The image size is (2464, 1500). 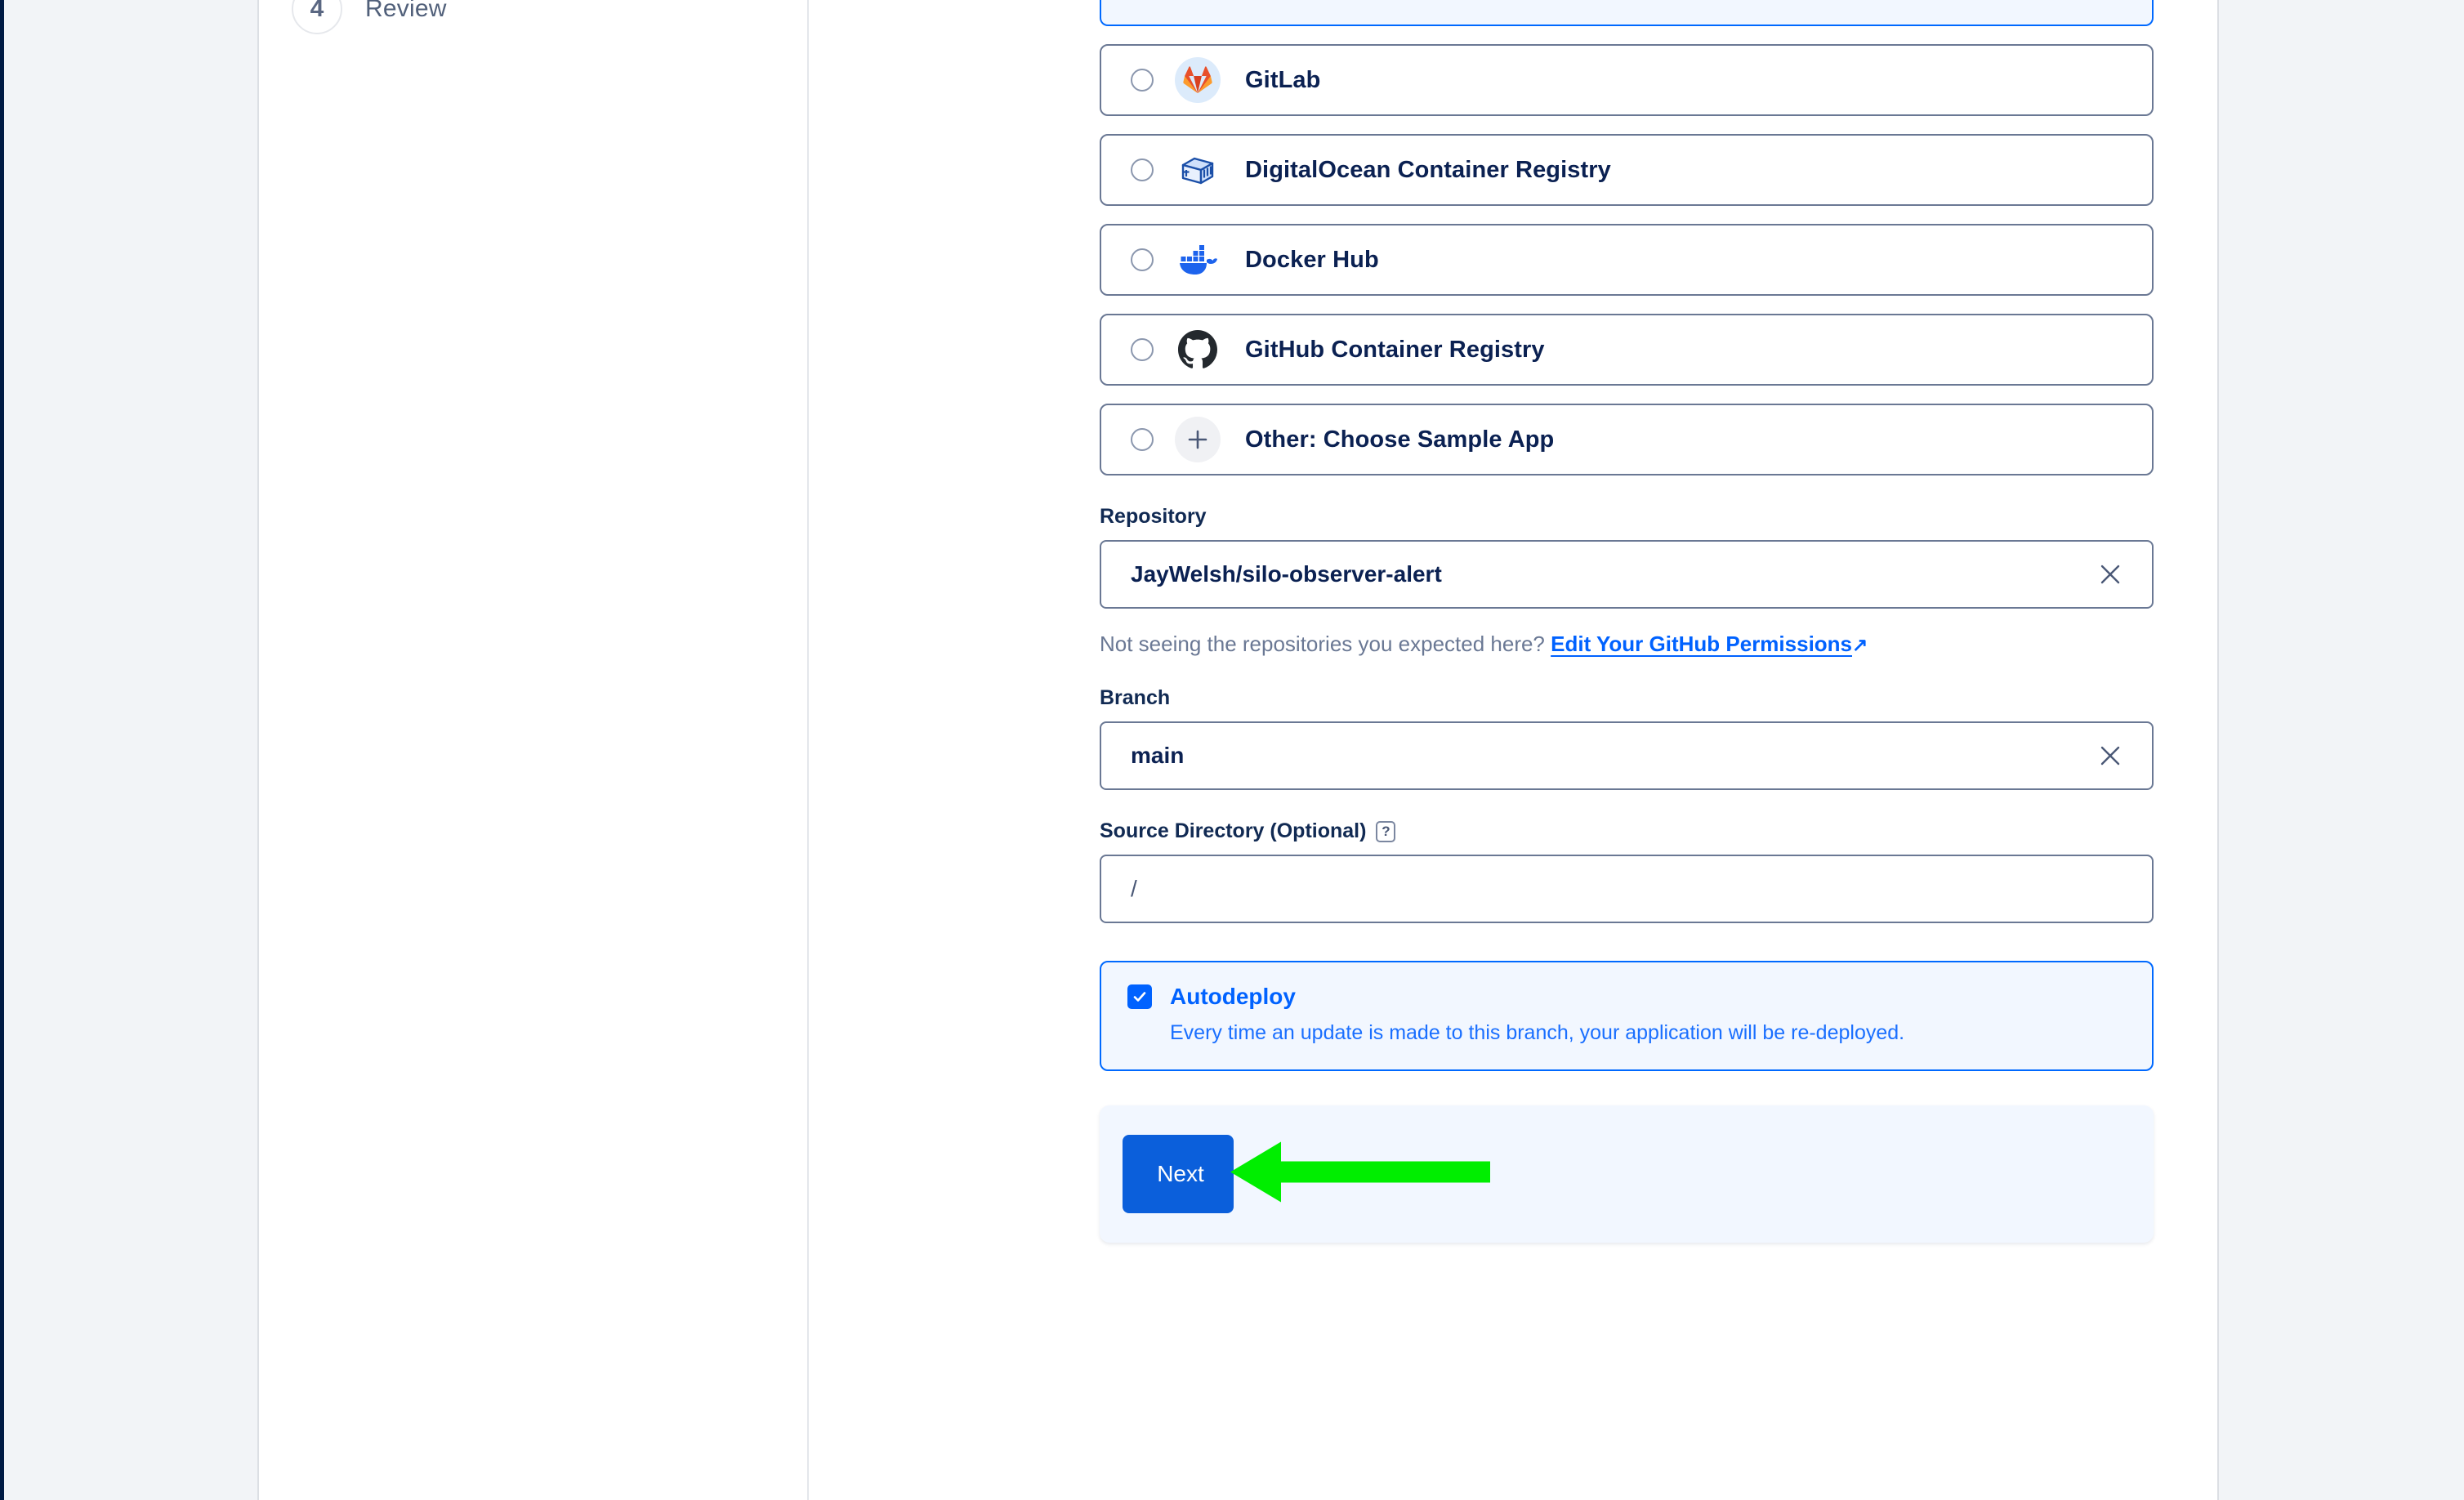 I want to click on next-button-label: Next, so click(x=1180, y=1173).